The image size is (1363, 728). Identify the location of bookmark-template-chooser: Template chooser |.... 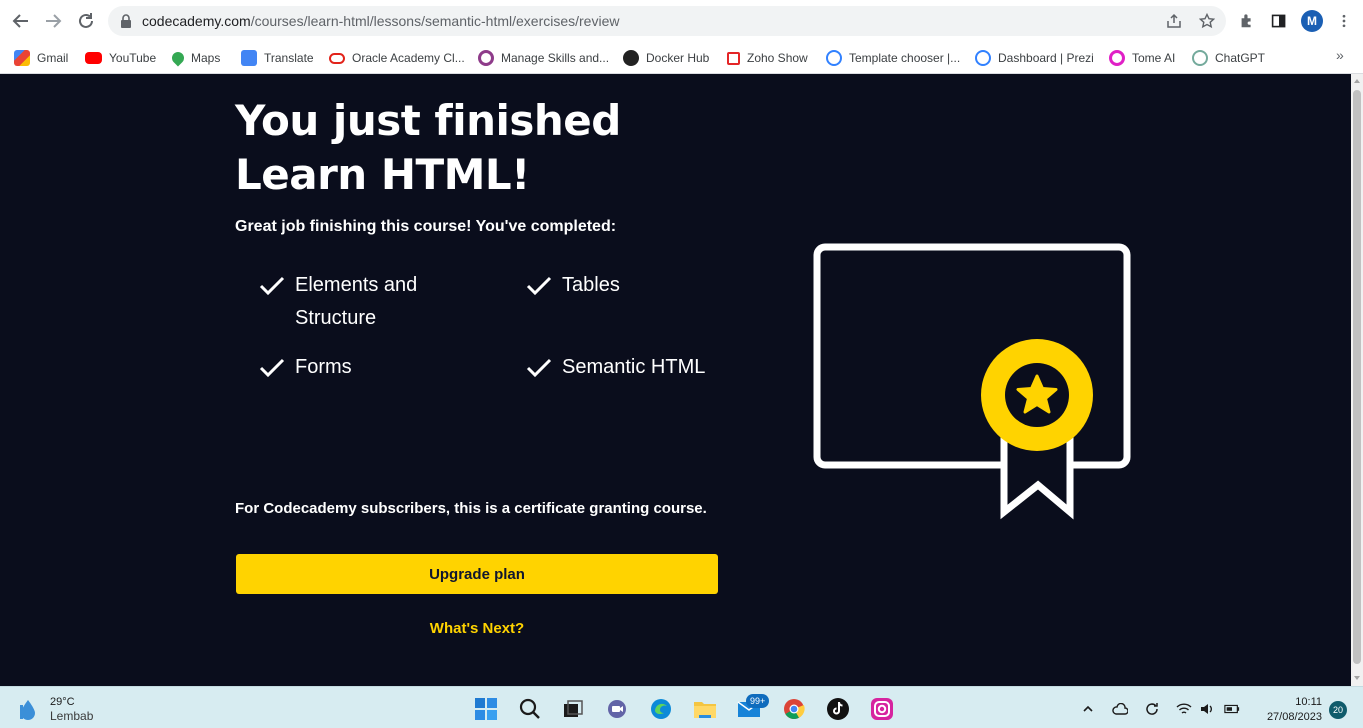
(893, 58).